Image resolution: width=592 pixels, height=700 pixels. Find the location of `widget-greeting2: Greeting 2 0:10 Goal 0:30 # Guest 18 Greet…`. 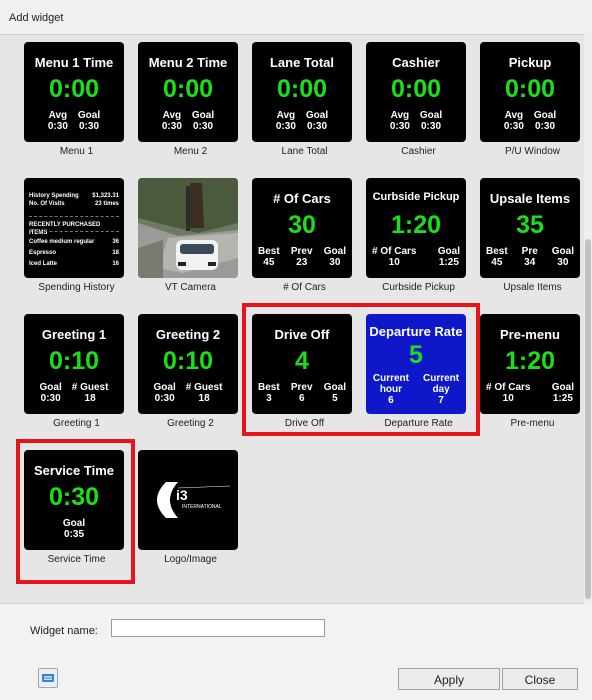

widget-greeting2: Greeting 2 0:10 Goal 0:30 # Guest 18 Greet… is located at coordinates (187, 368).